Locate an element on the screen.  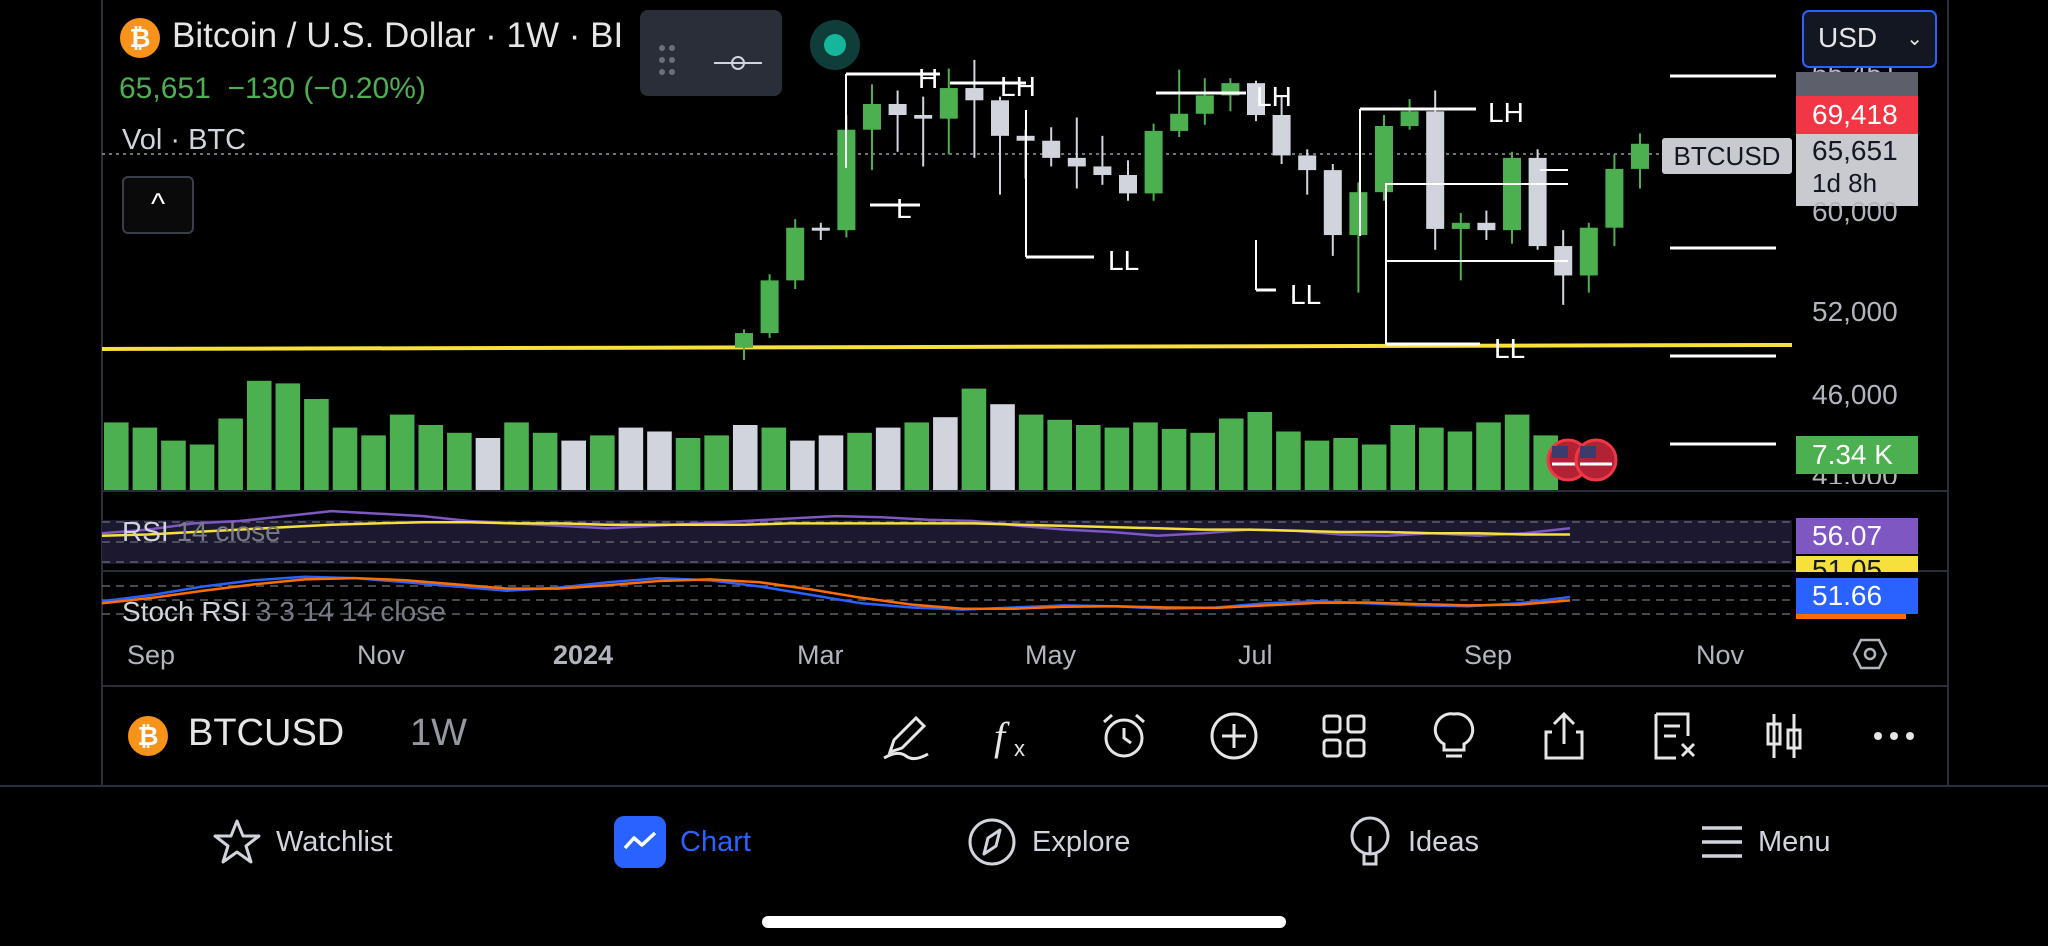
drag-handle-icon is located at coordinates (710, 60).